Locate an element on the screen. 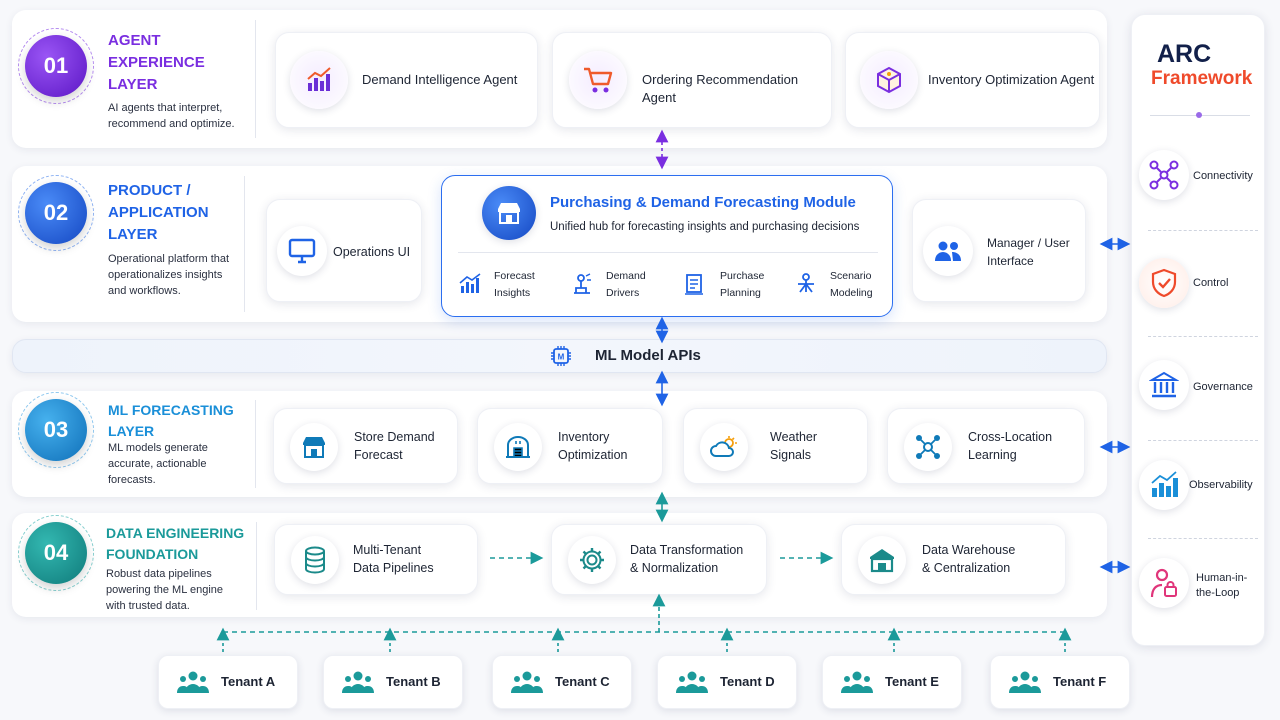 This screenshot has width=1280, height=720. shield-check-icon is located at coordinates (1164, 283).